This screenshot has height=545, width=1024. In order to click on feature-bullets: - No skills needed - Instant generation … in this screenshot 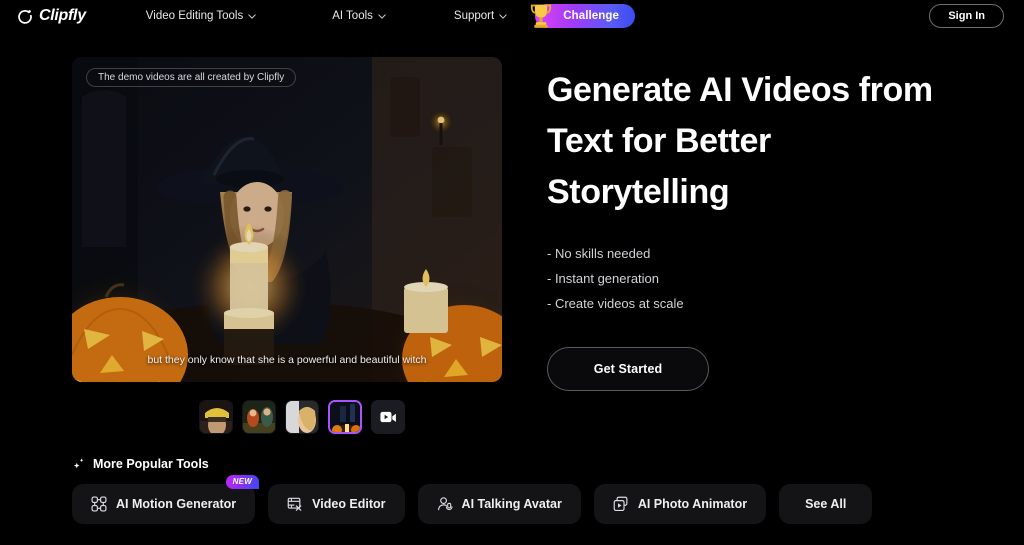, I will do `click(747, 278)`.